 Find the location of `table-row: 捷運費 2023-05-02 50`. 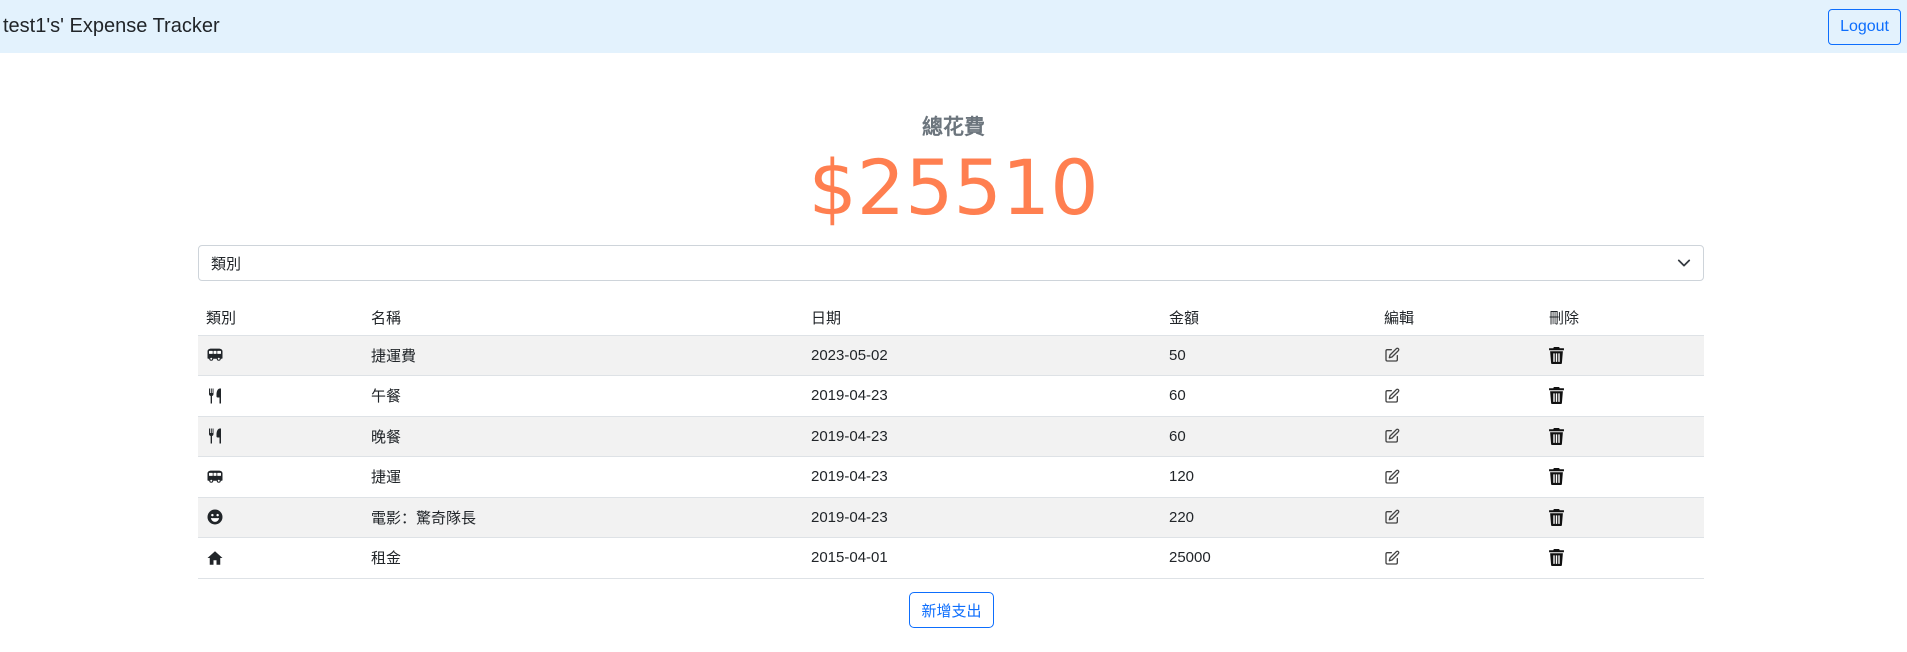

table-row: 捷運費 2023-05-02 50 is located at coordinates (951, 355).